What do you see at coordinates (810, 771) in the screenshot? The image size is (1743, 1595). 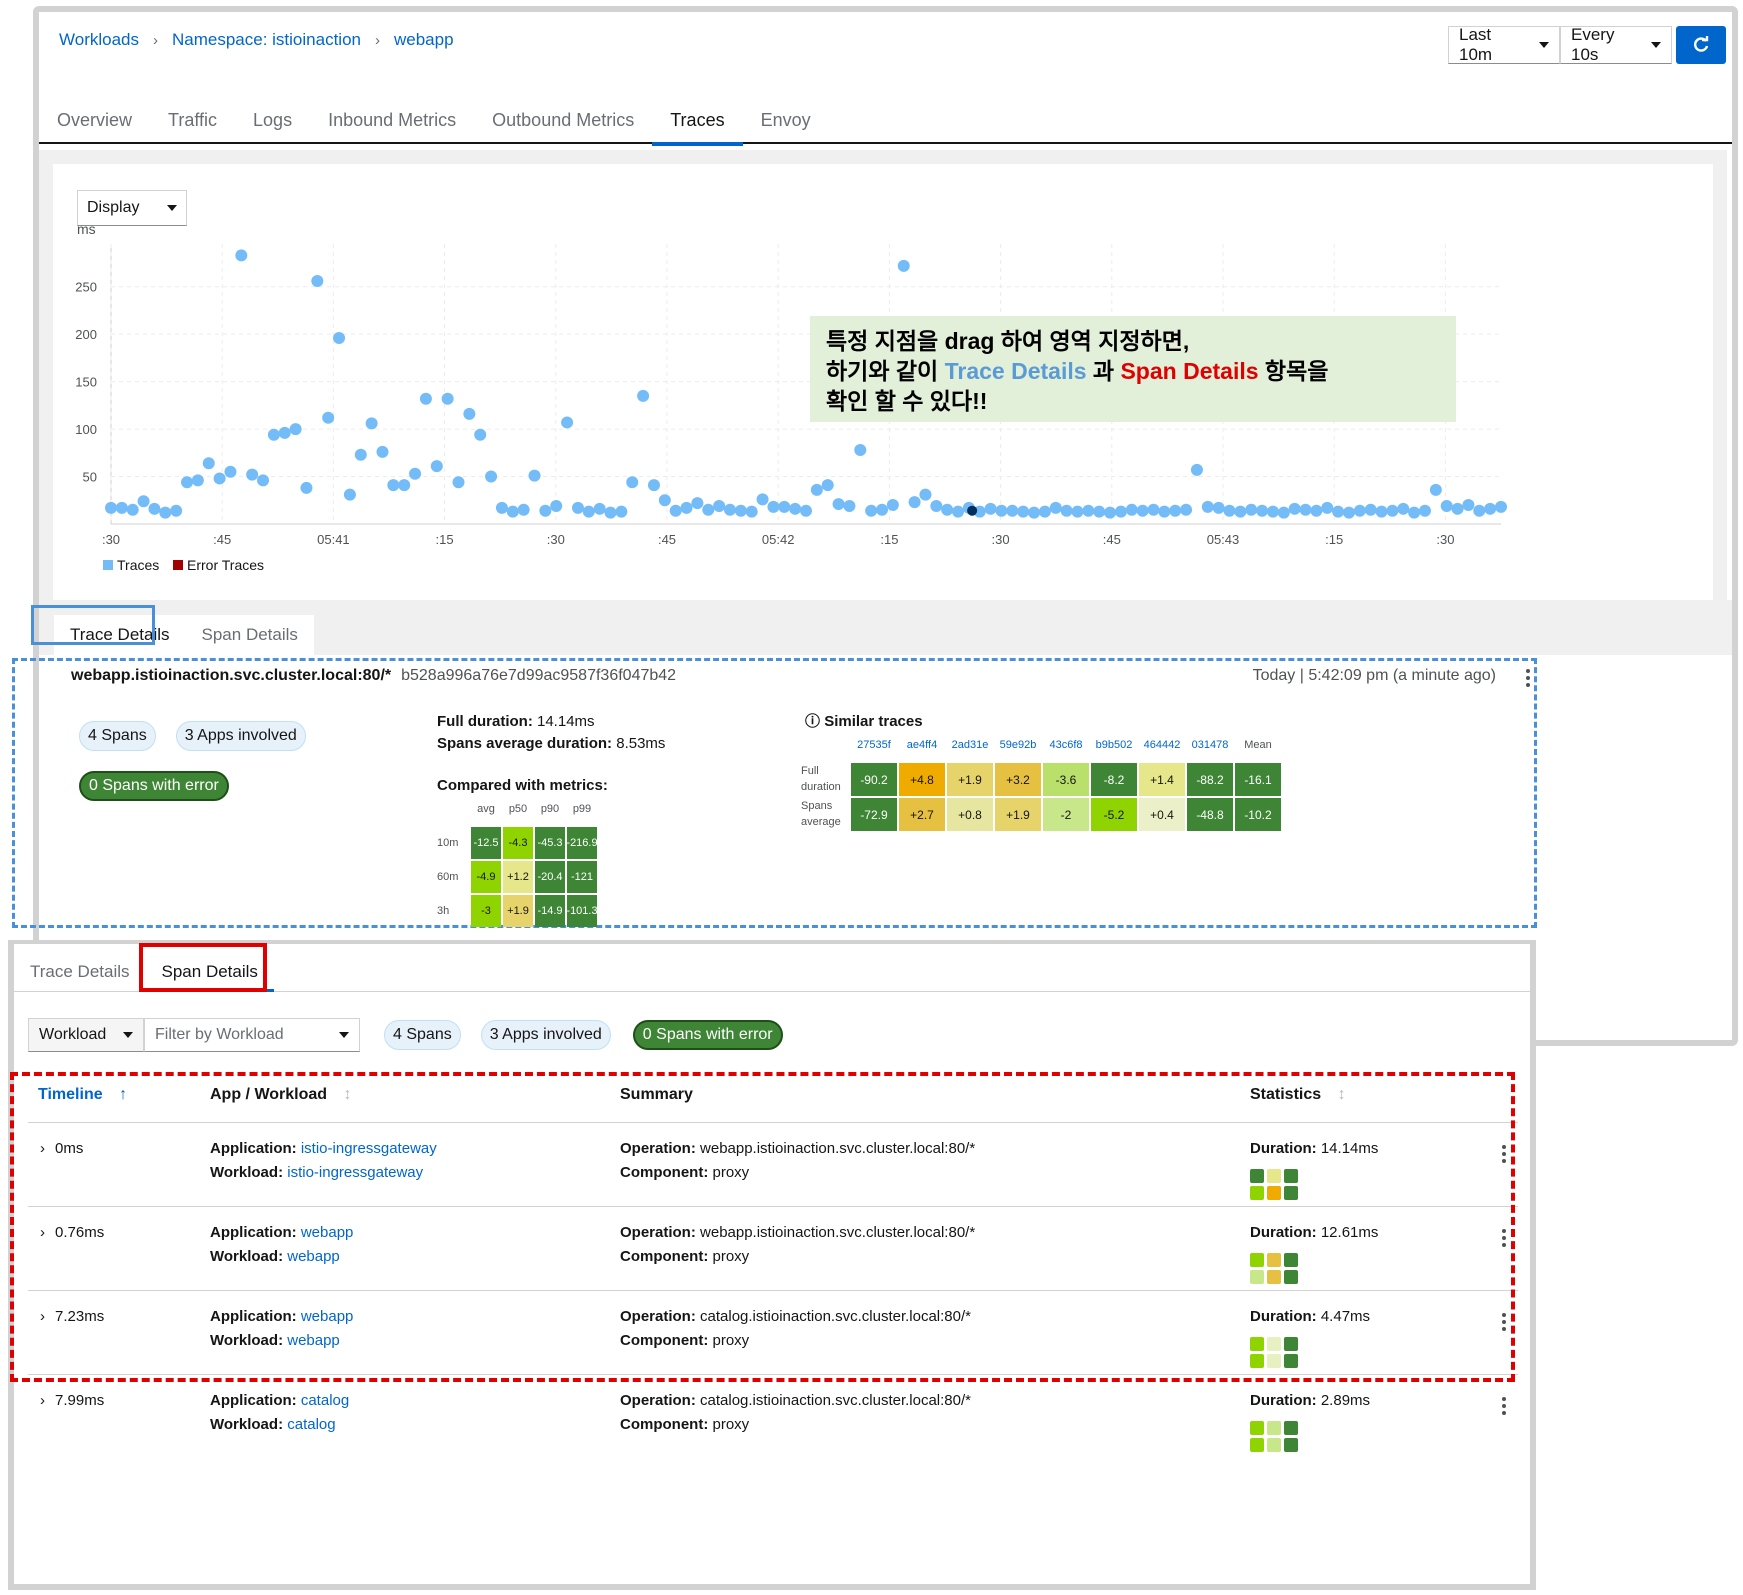 I see `row-label-line: Full` at bounding box center [810, 771].